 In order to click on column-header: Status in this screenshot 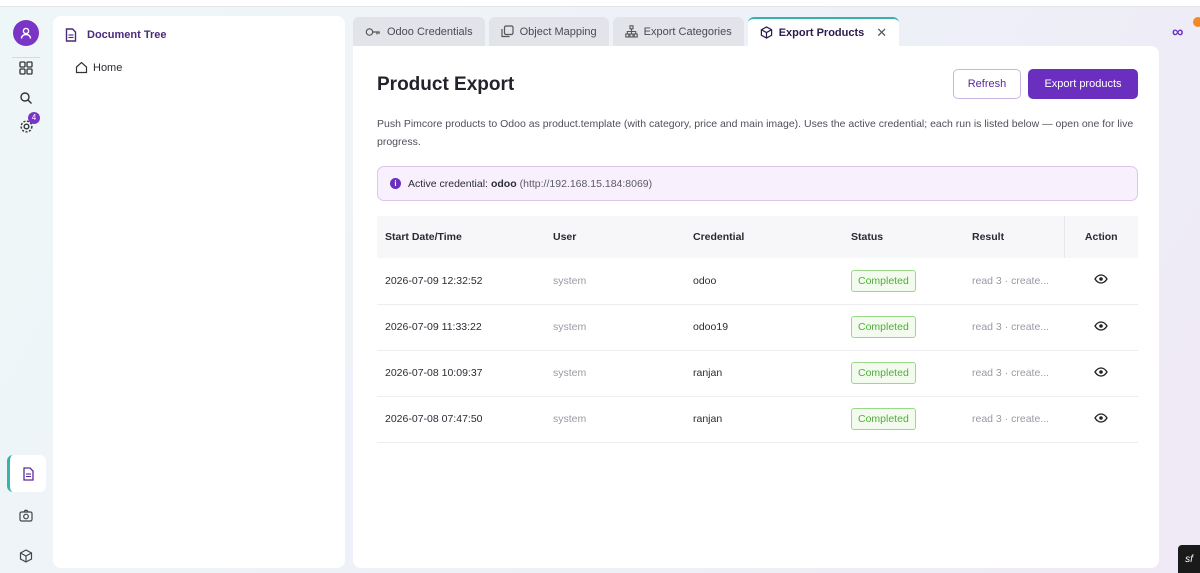, I will do `click(867, 237)`.